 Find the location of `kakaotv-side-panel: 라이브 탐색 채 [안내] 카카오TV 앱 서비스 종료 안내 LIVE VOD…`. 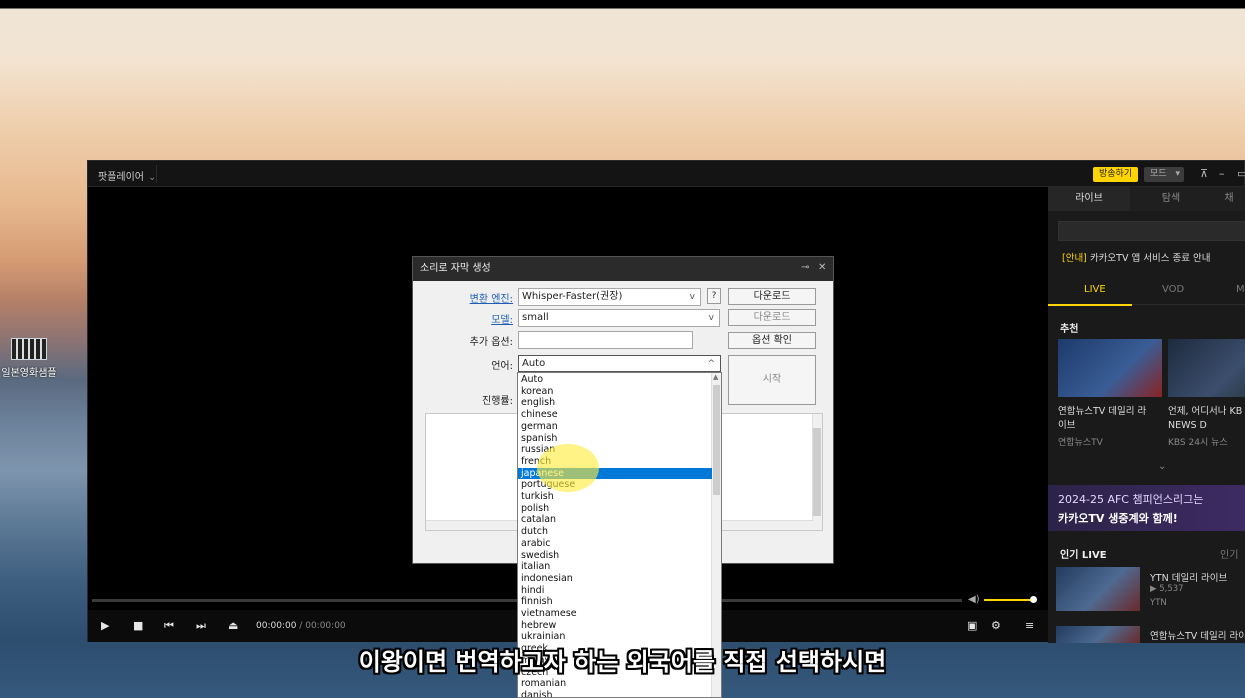

kakaotv-side-panel: 라이브 탐색 채 [안내] 카카오TV 앱 서비스 종료 안내 LIVE VOD… is located at coordinates (1146, 415).